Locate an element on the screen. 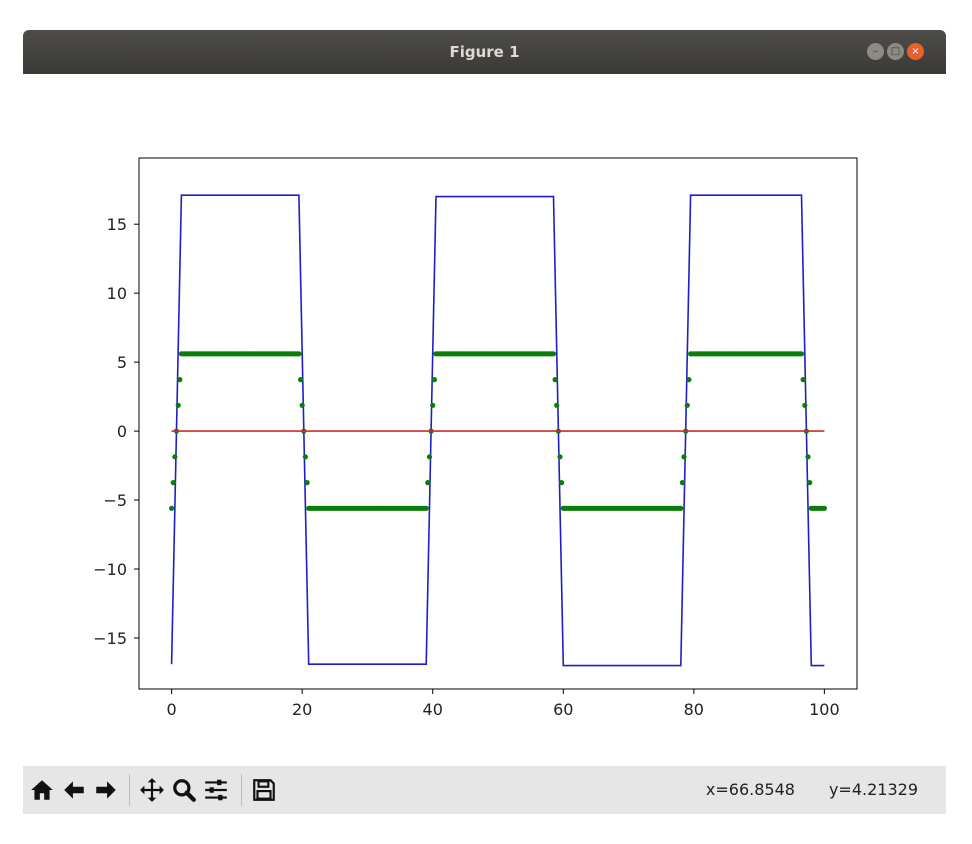  close-button: × is located at coordinates (915, 51).